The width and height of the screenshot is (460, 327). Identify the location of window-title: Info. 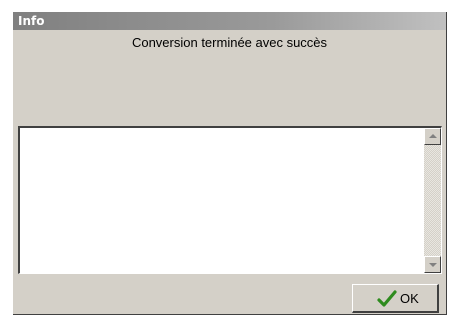
(31, 21).